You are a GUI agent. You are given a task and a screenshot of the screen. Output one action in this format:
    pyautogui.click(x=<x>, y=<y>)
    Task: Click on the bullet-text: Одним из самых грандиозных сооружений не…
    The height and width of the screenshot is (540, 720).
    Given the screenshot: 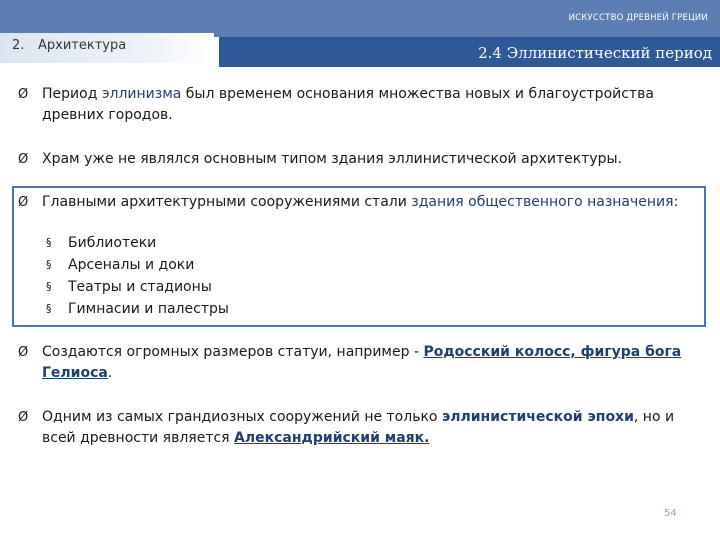 What is the action you would take?
    pyautogui.click(x=369, y=428)
    